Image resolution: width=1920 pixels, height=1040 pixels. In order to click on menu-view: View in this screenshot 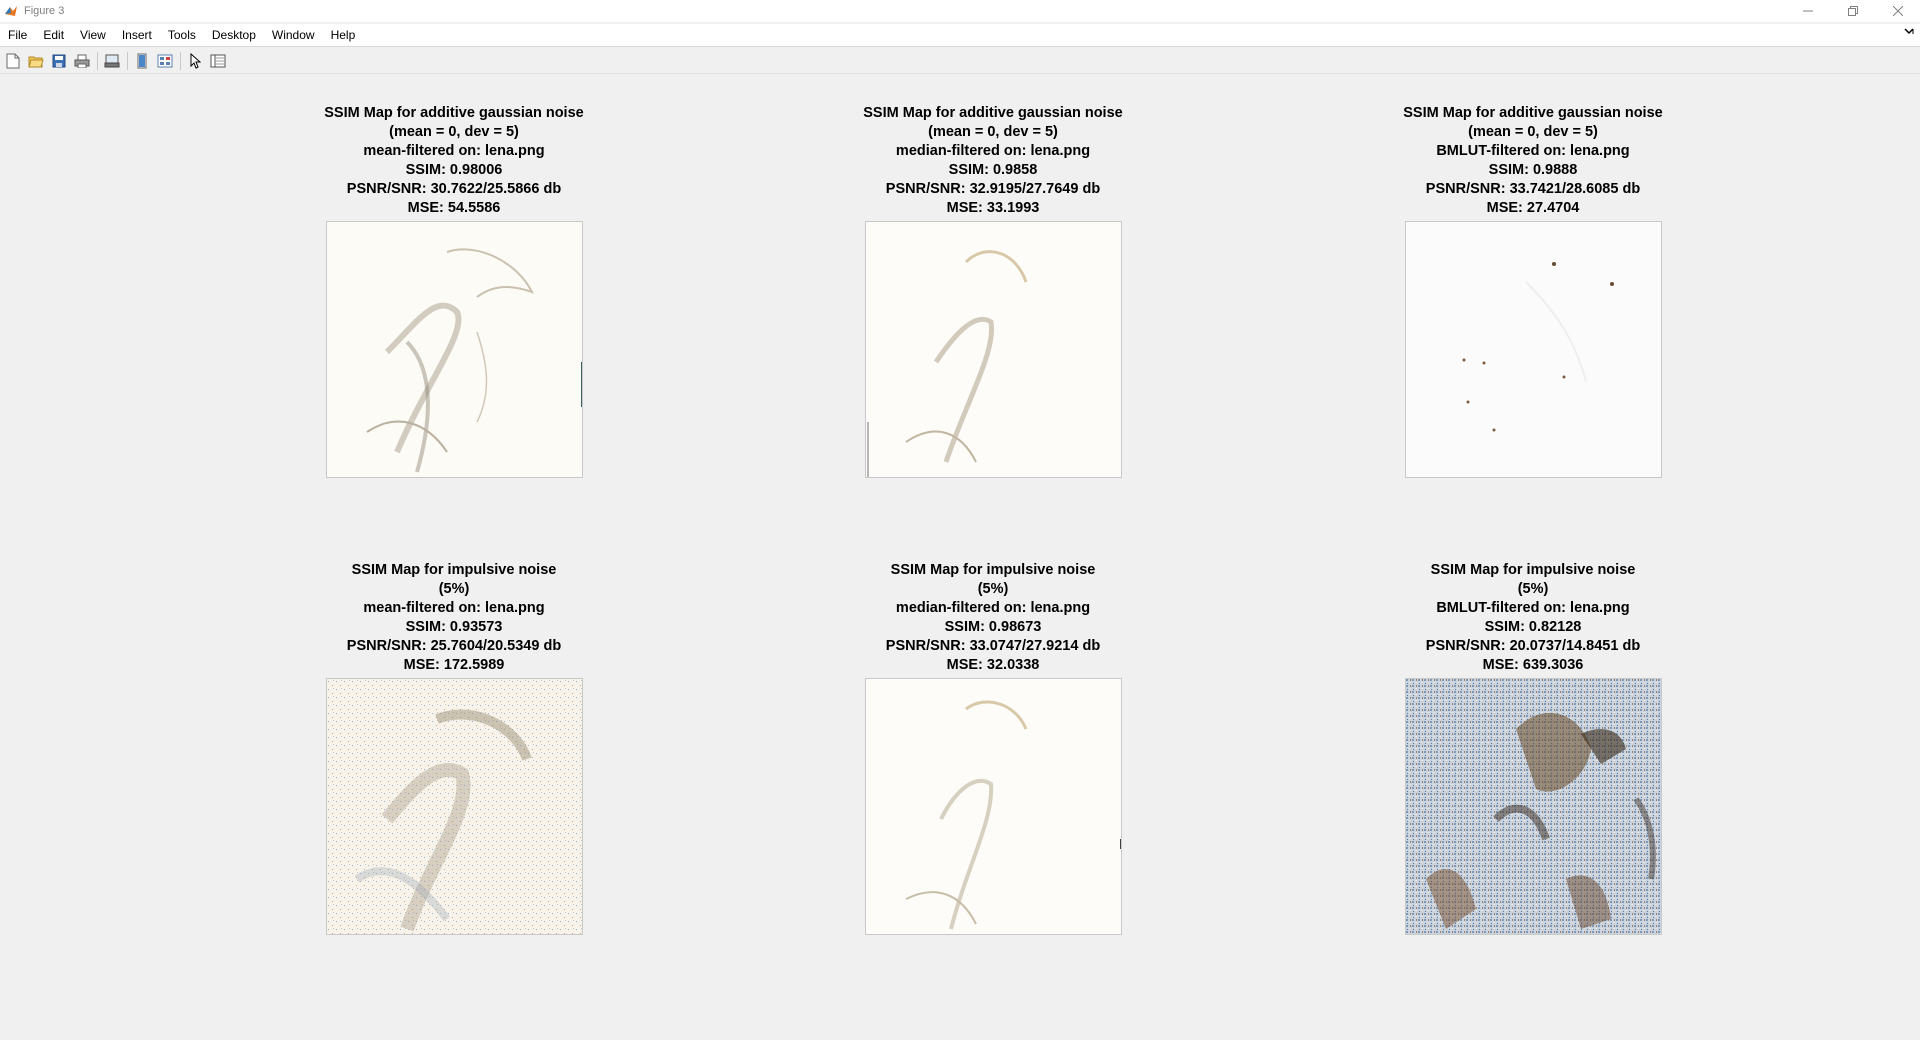, I will do `click(93, 35)`.